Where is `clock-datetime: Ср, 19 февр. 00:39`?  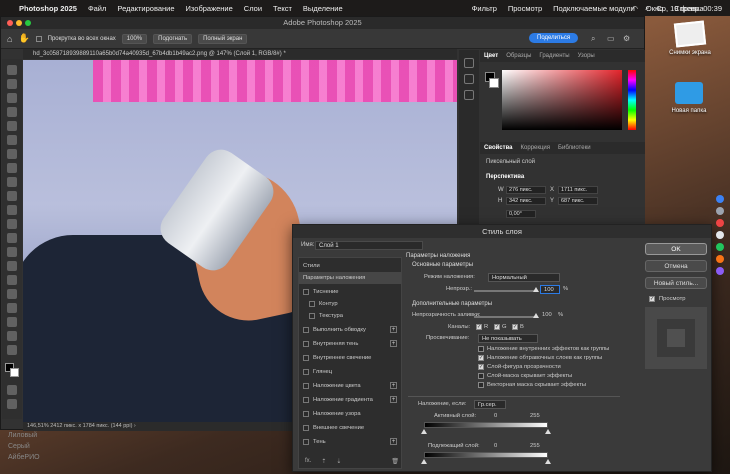 clock-datetime: Ср, 19 февр. 00:39 is located at coordinates (689, 8).